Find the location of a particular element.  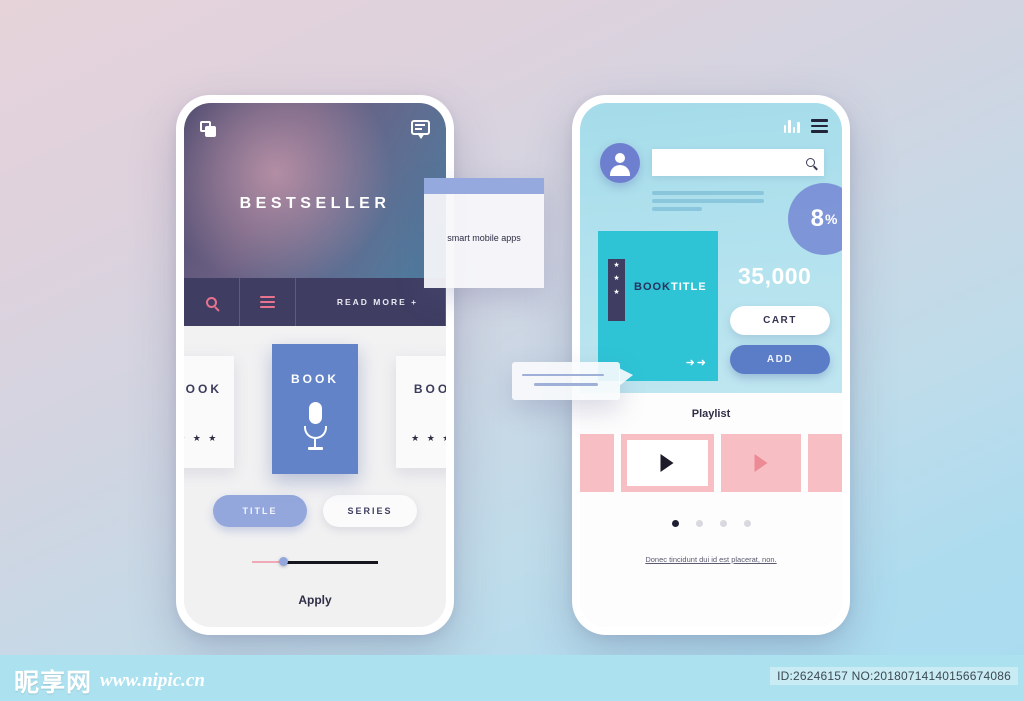

book-label: BOO is located at coordinates (429, 389).